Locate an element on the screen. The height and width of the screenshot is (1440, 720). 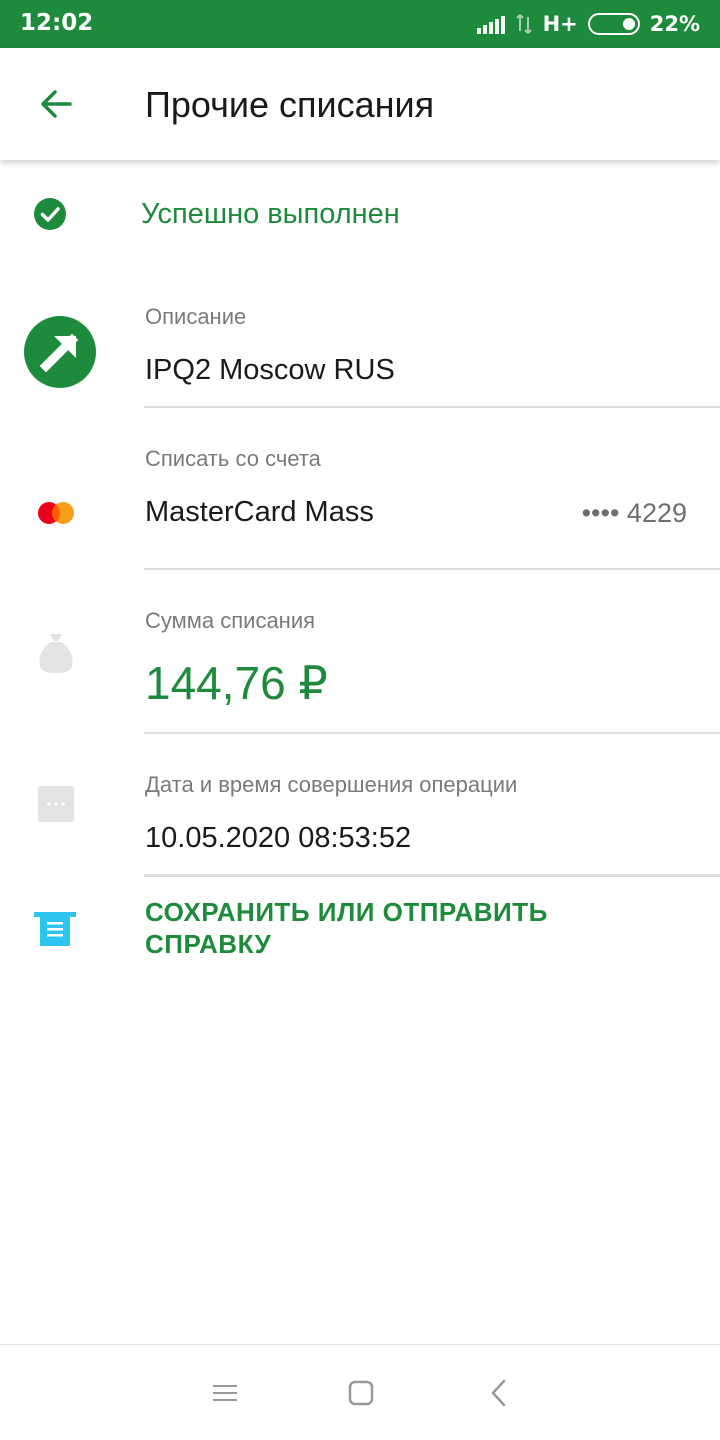
home-button is located at coordinates (361, 1393).